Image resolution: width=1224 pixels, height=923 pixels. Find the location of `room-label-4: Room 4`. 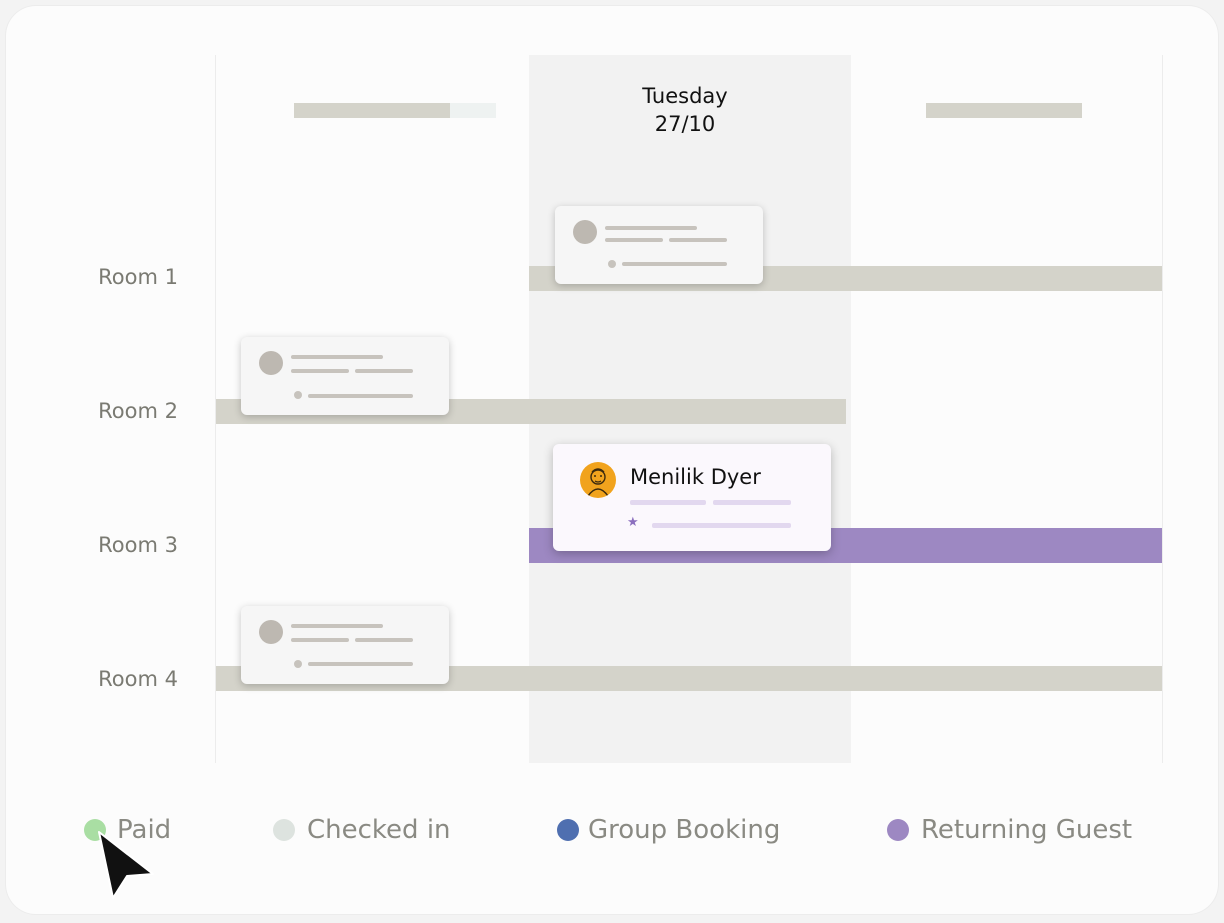

room-label-4: Room 4 is located at coordinates (138, 679).